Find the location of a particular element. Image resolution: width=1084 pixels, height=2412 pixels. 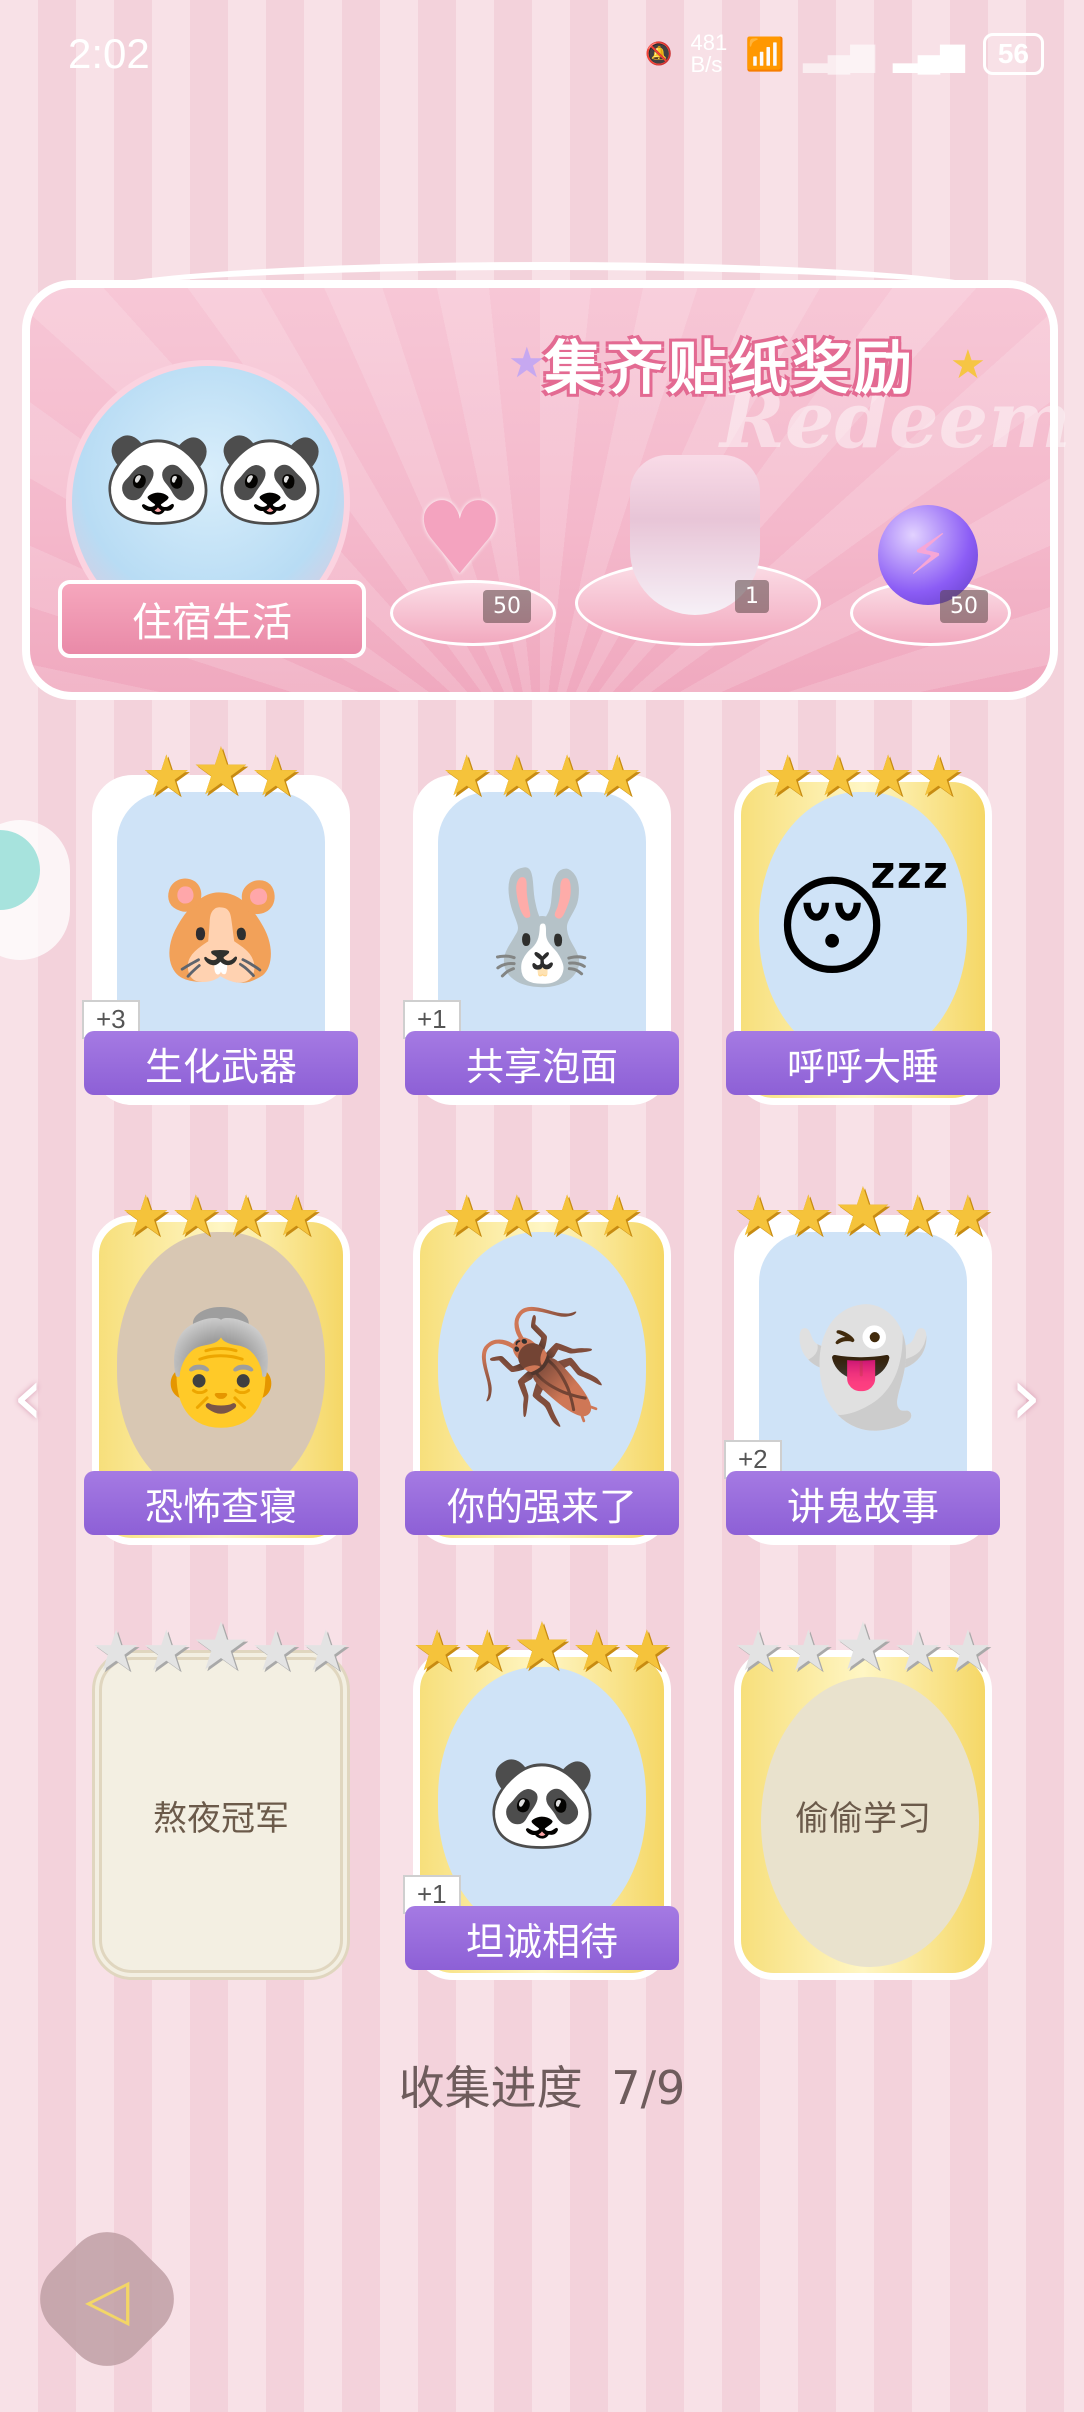

sticker-label: 坦诚相待 is located at coordinates (542, 1938).